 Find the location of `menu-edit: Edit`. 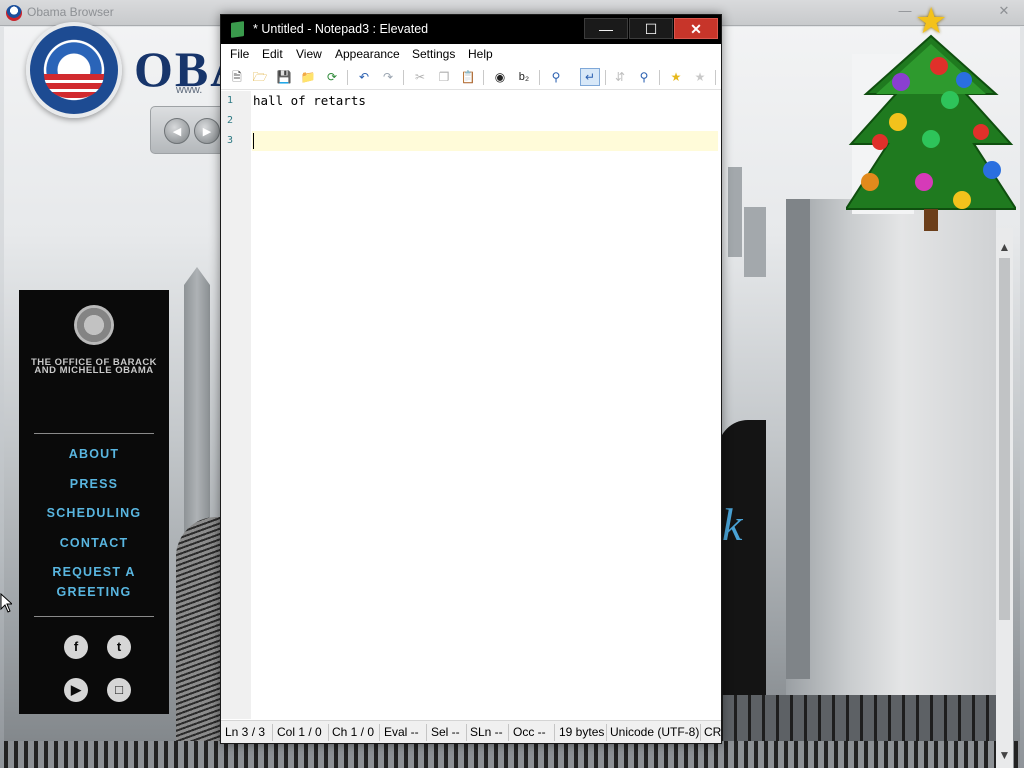

menu-edit: Edit is located at coordinates (272, 54).